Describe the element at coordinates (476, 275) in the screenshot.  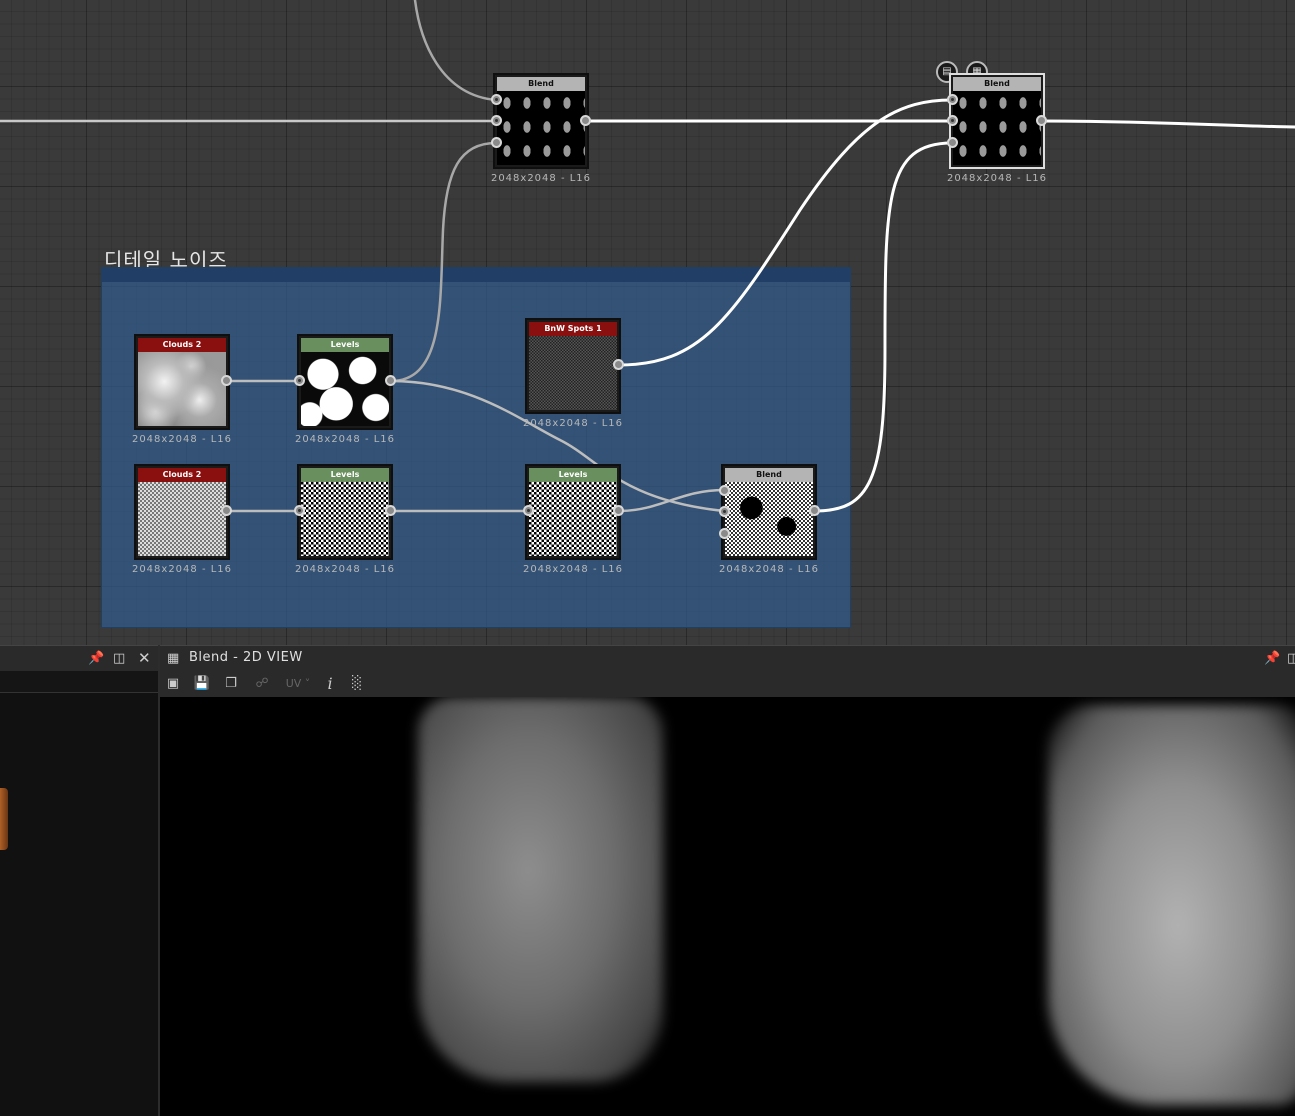
I see `frame-header` at that location.